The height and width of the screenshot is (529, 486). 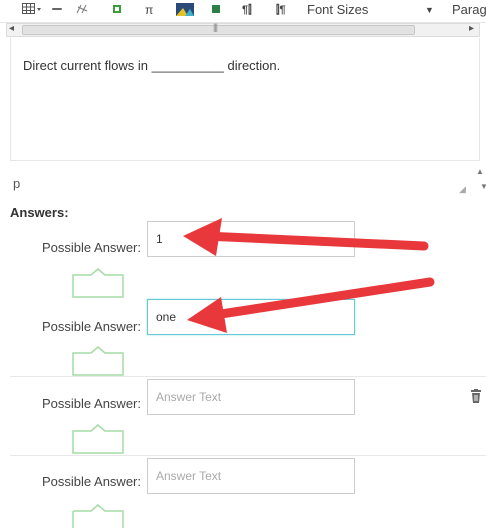 What do you see at coordinates (247, 10) in the screenshot?
I see `ltr-icon: ¶⫿` at bounding box center [247, 10].